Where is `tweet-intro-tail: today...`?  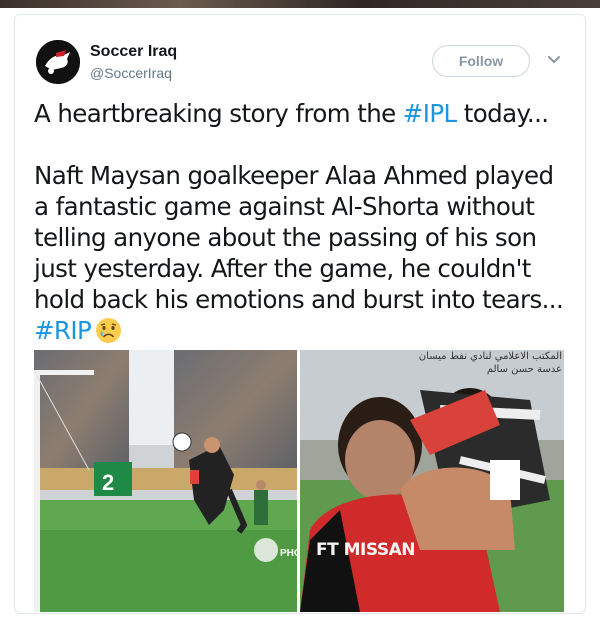 tweet-intro-tail: today... is located at coordinates (502, 113).